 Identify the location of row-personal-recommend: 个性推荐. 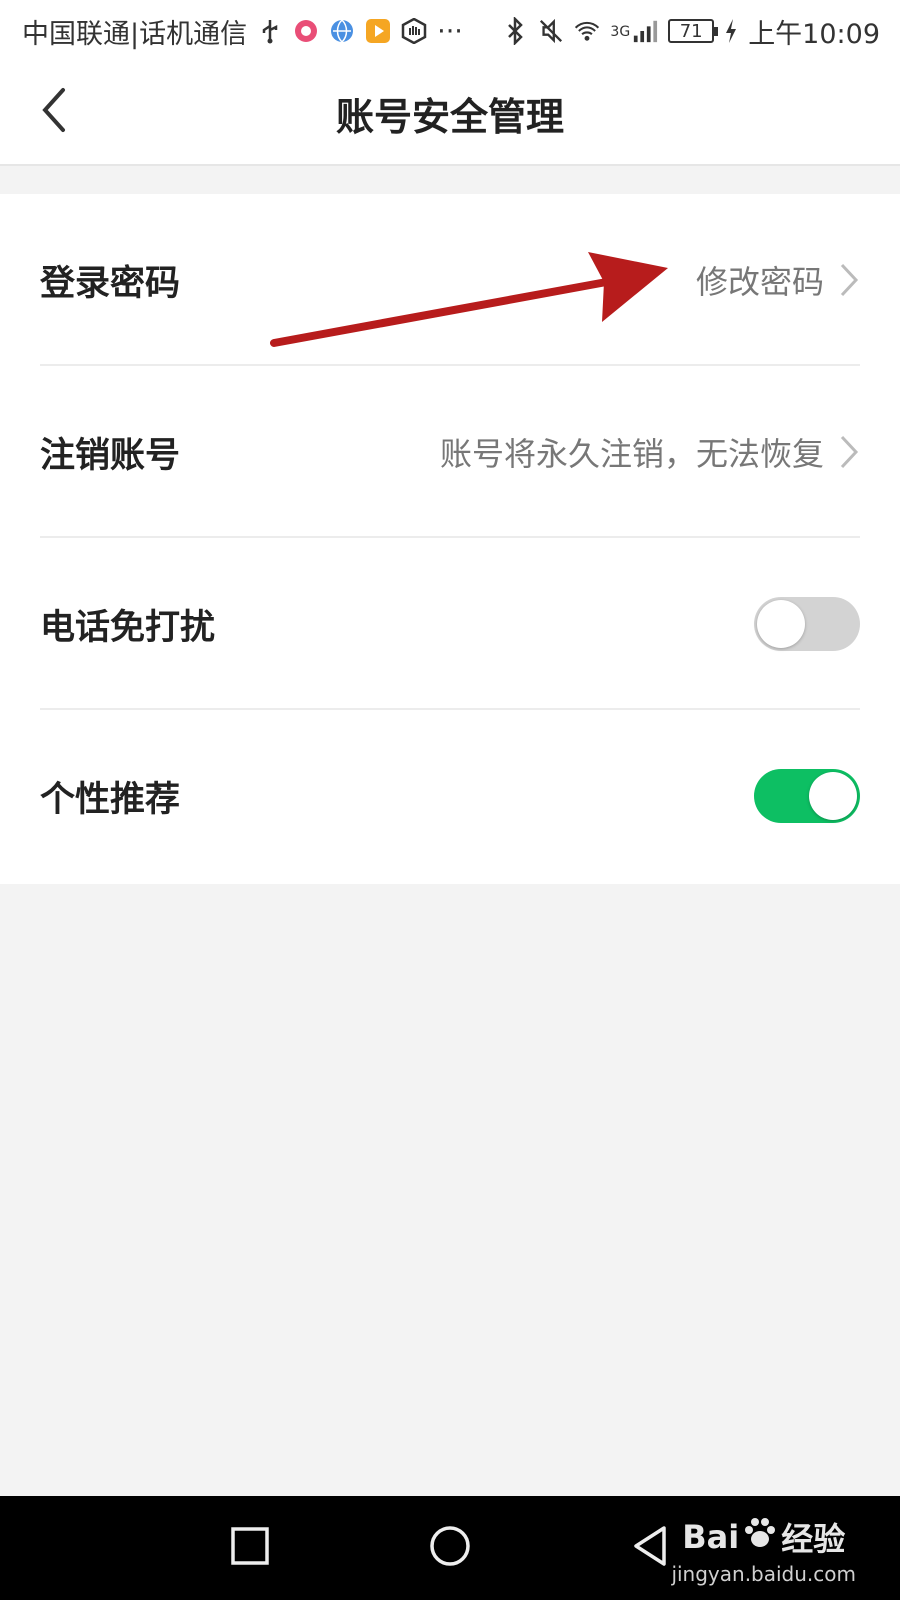
(450, 796).